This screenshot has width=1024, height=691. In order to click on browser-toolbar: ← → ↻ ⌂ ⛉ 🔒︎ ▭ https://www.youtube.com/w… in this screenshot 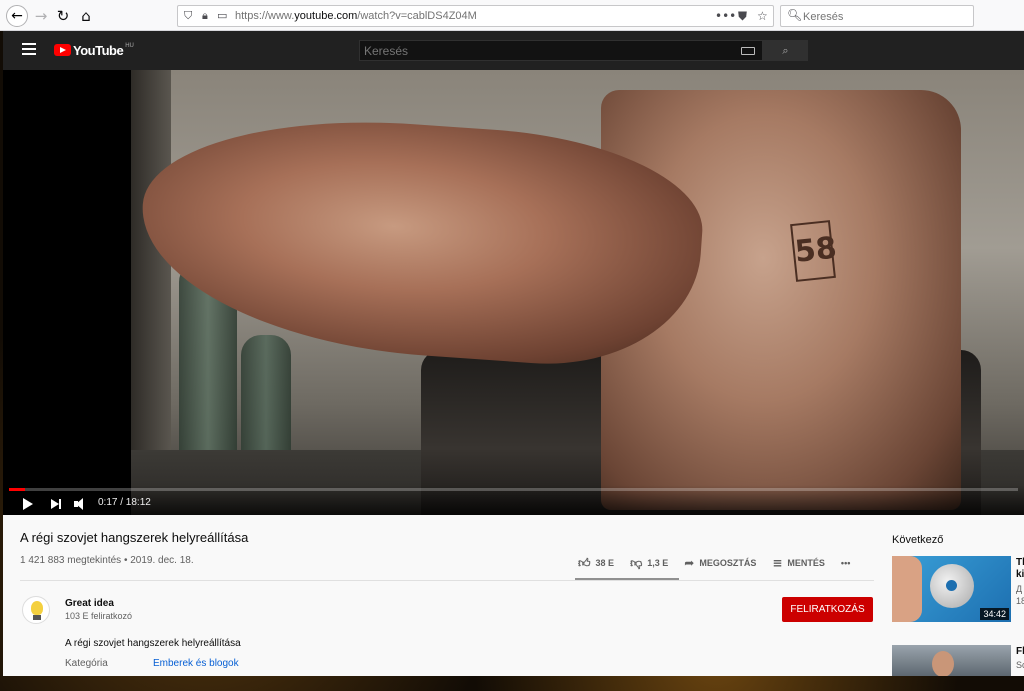, I will do `click(512, 15)`.